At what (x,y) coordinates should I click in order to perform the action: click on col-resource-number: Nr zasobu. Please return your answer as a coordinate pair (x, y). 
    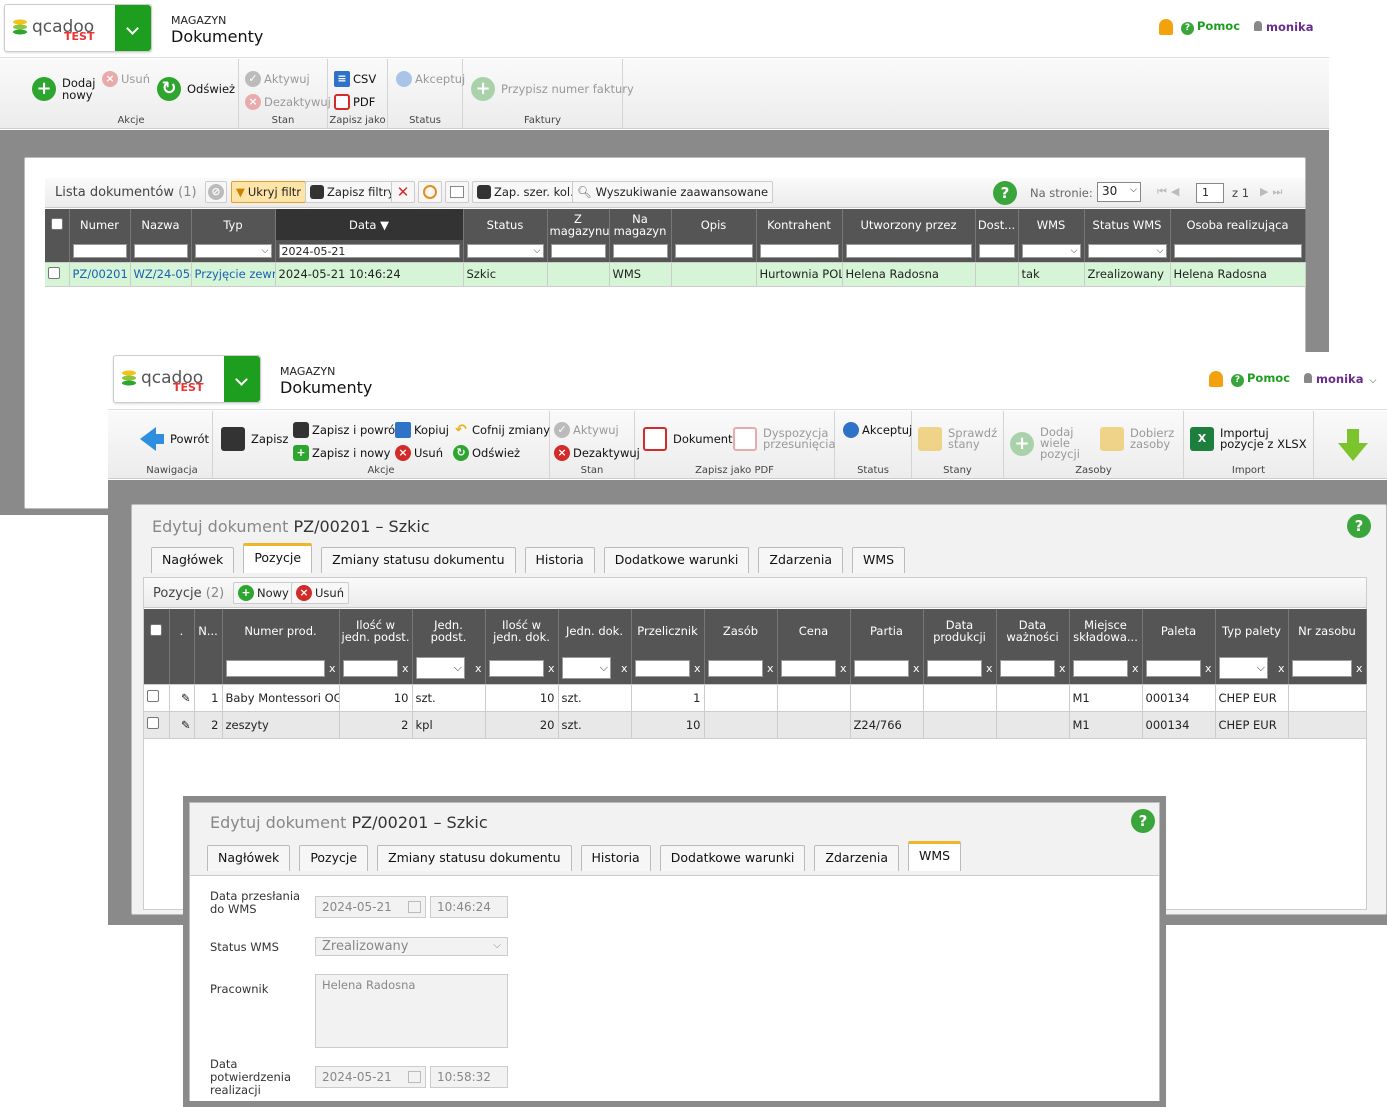
    Looking at the image, I should click on (1327, 631).